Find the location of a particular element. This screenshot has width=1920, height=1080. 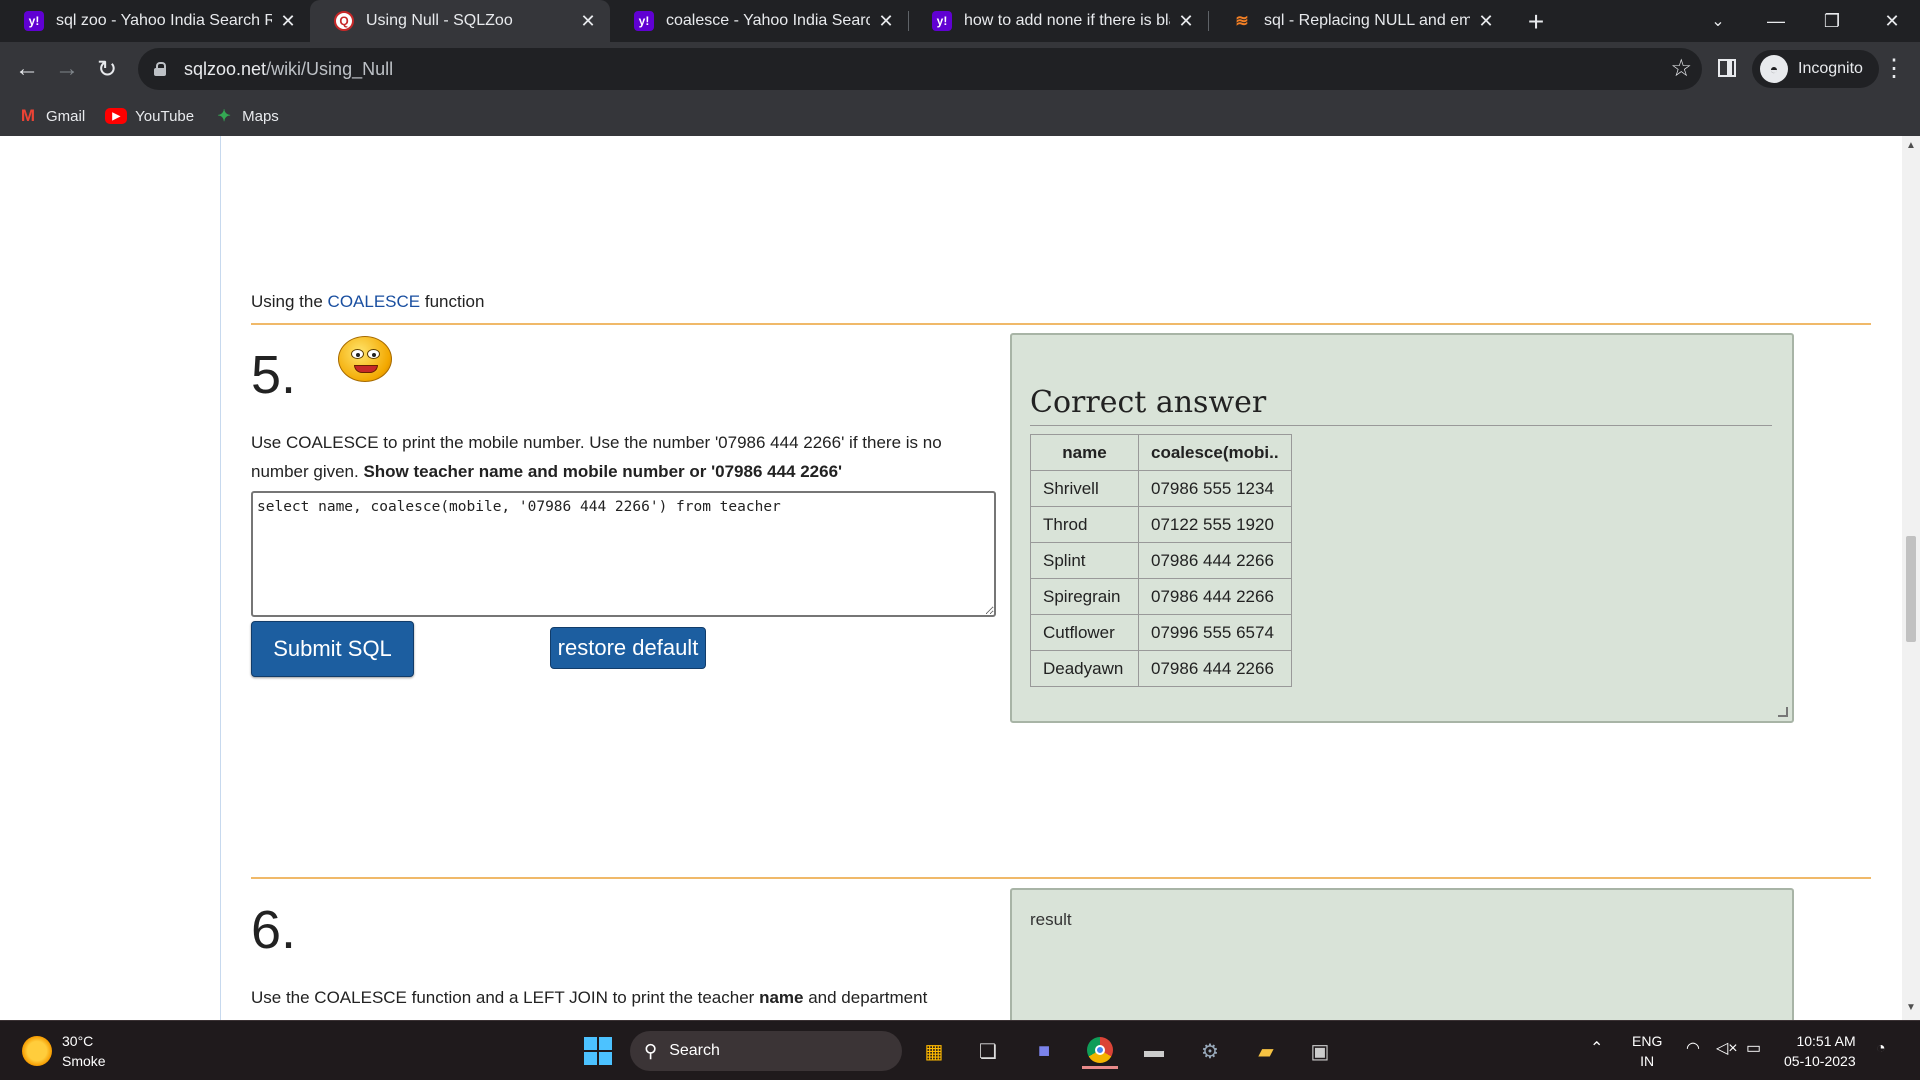

show-hidden-icons-chevron-icon: ⌃ is located at coordinates (1596, 1049).